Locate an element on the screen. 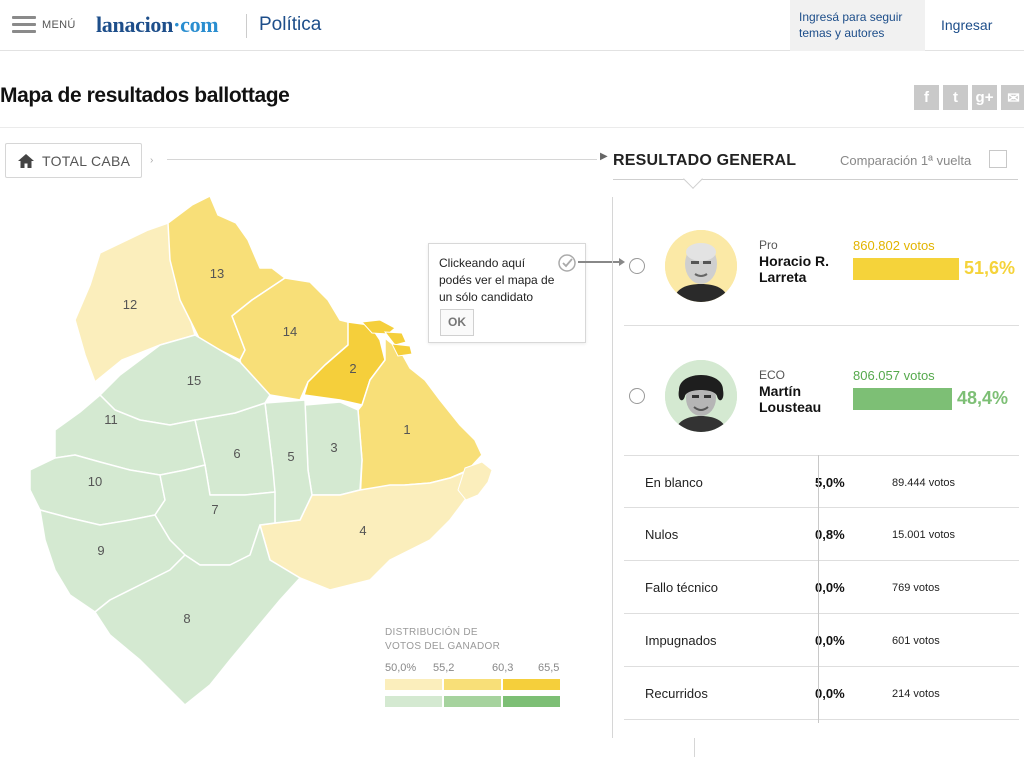  svg-text: 9 is located at coordinates (100, 550).